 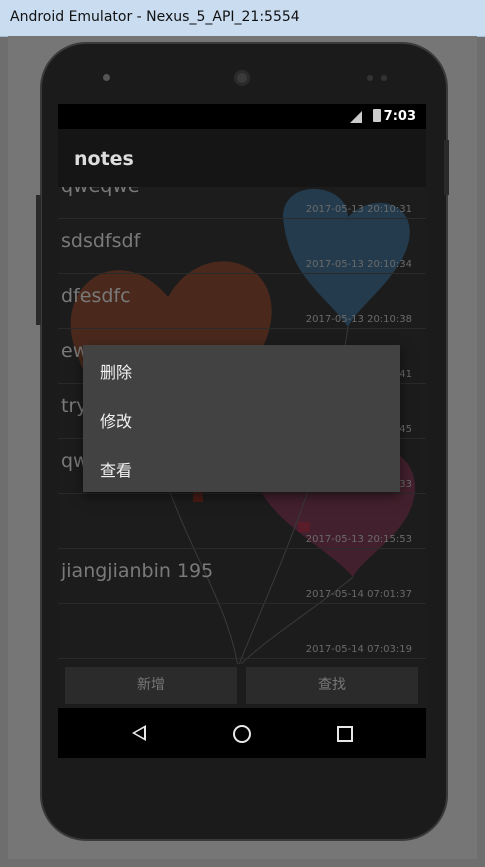 I want to click on window-titlebar: Android Emulator - Nexus_5_API_21:5554, so click(x=242, y=18).